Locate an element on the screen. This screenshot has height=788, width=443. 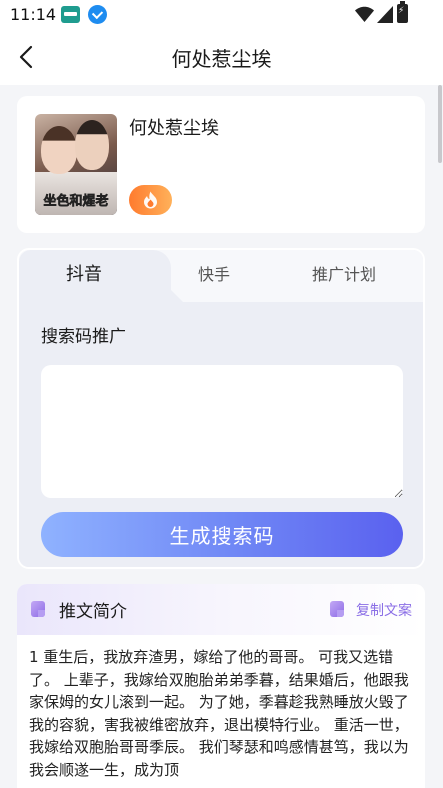
status-time: 11:14 is located at coordinates (33, 14).